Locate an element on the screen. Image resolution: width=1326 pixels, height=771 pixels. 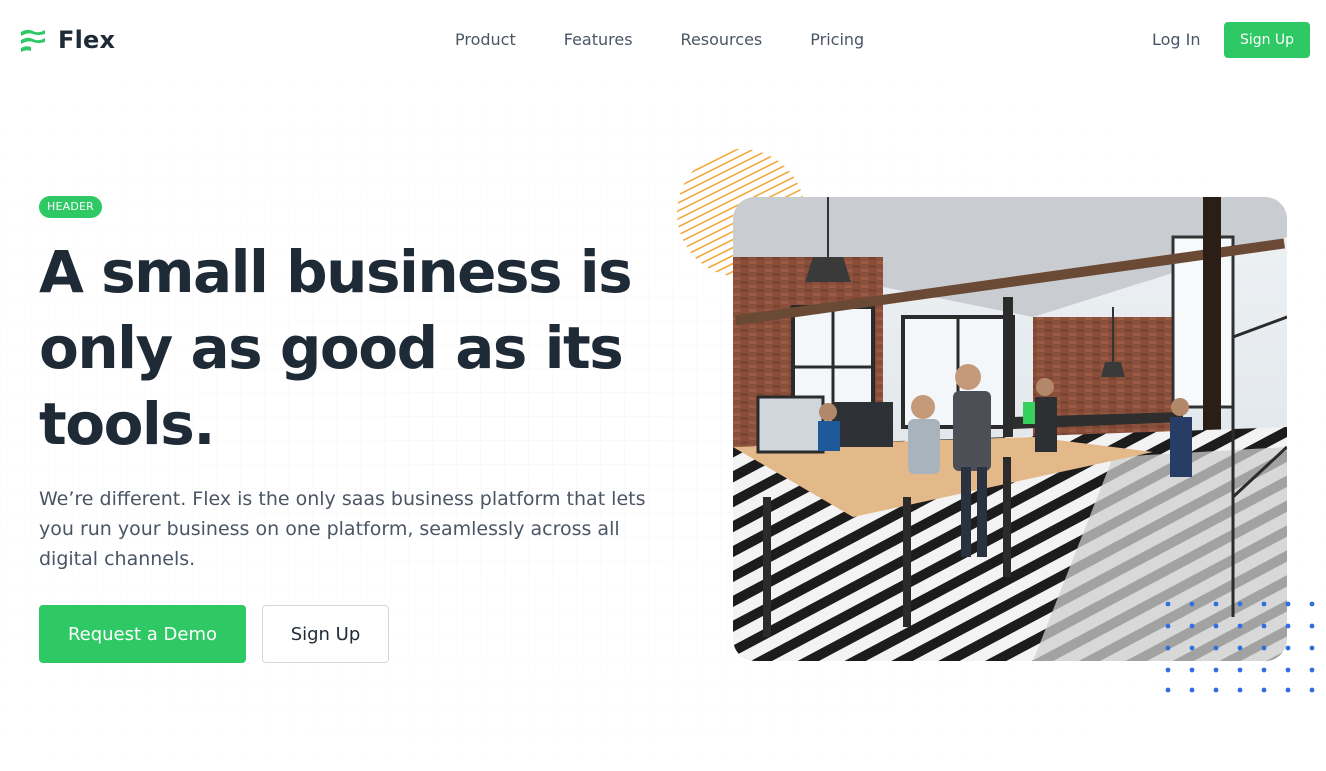
header-badge: HEADER is located at coordinates (71, 207).